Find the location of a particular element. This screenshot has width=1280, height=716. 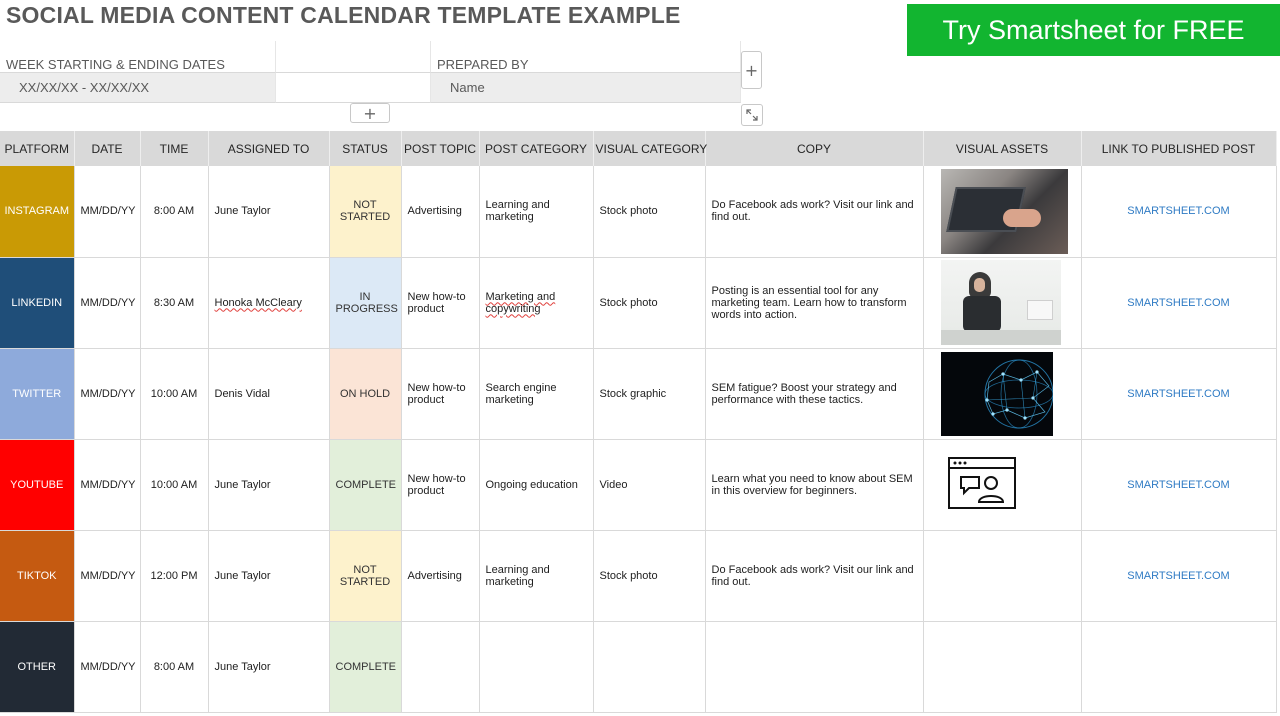

week-dates-field: XX/XX/XX - XX/XX/XX is located at coordinates (138, 88).